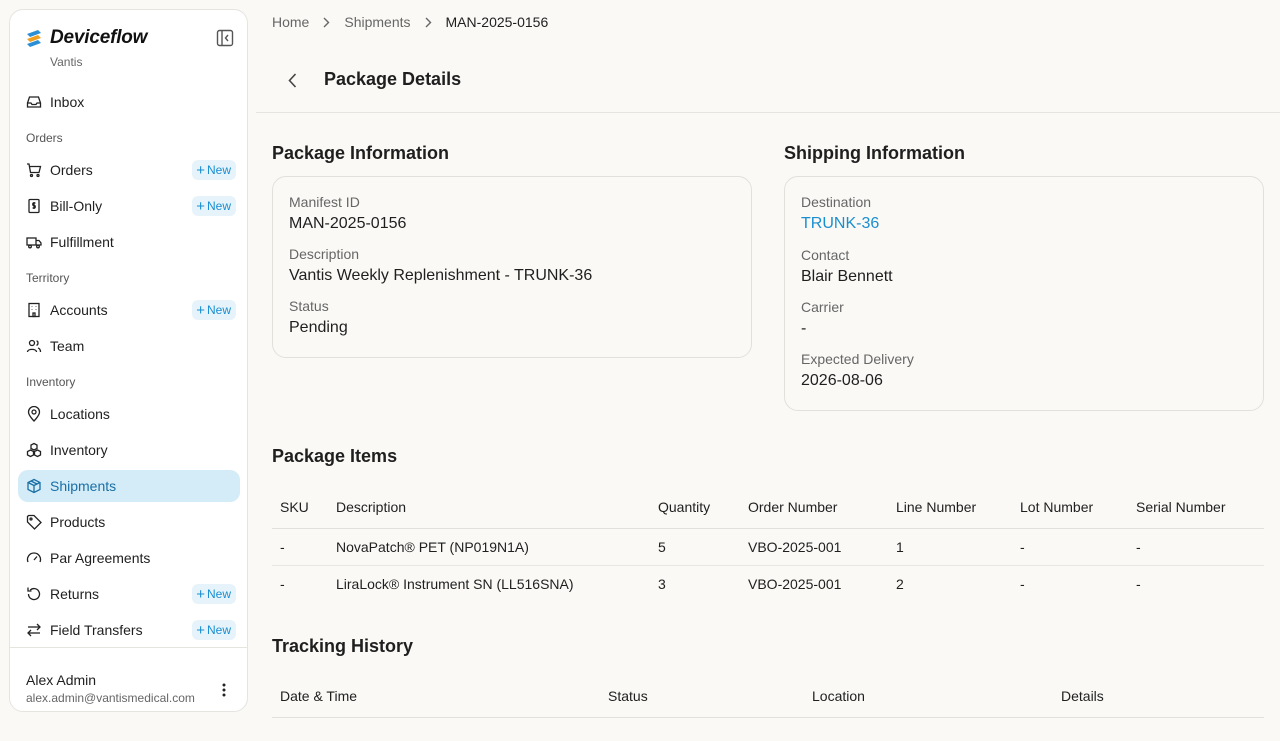  I want to click on brand-name: Deviceflow, so click(99, 37).